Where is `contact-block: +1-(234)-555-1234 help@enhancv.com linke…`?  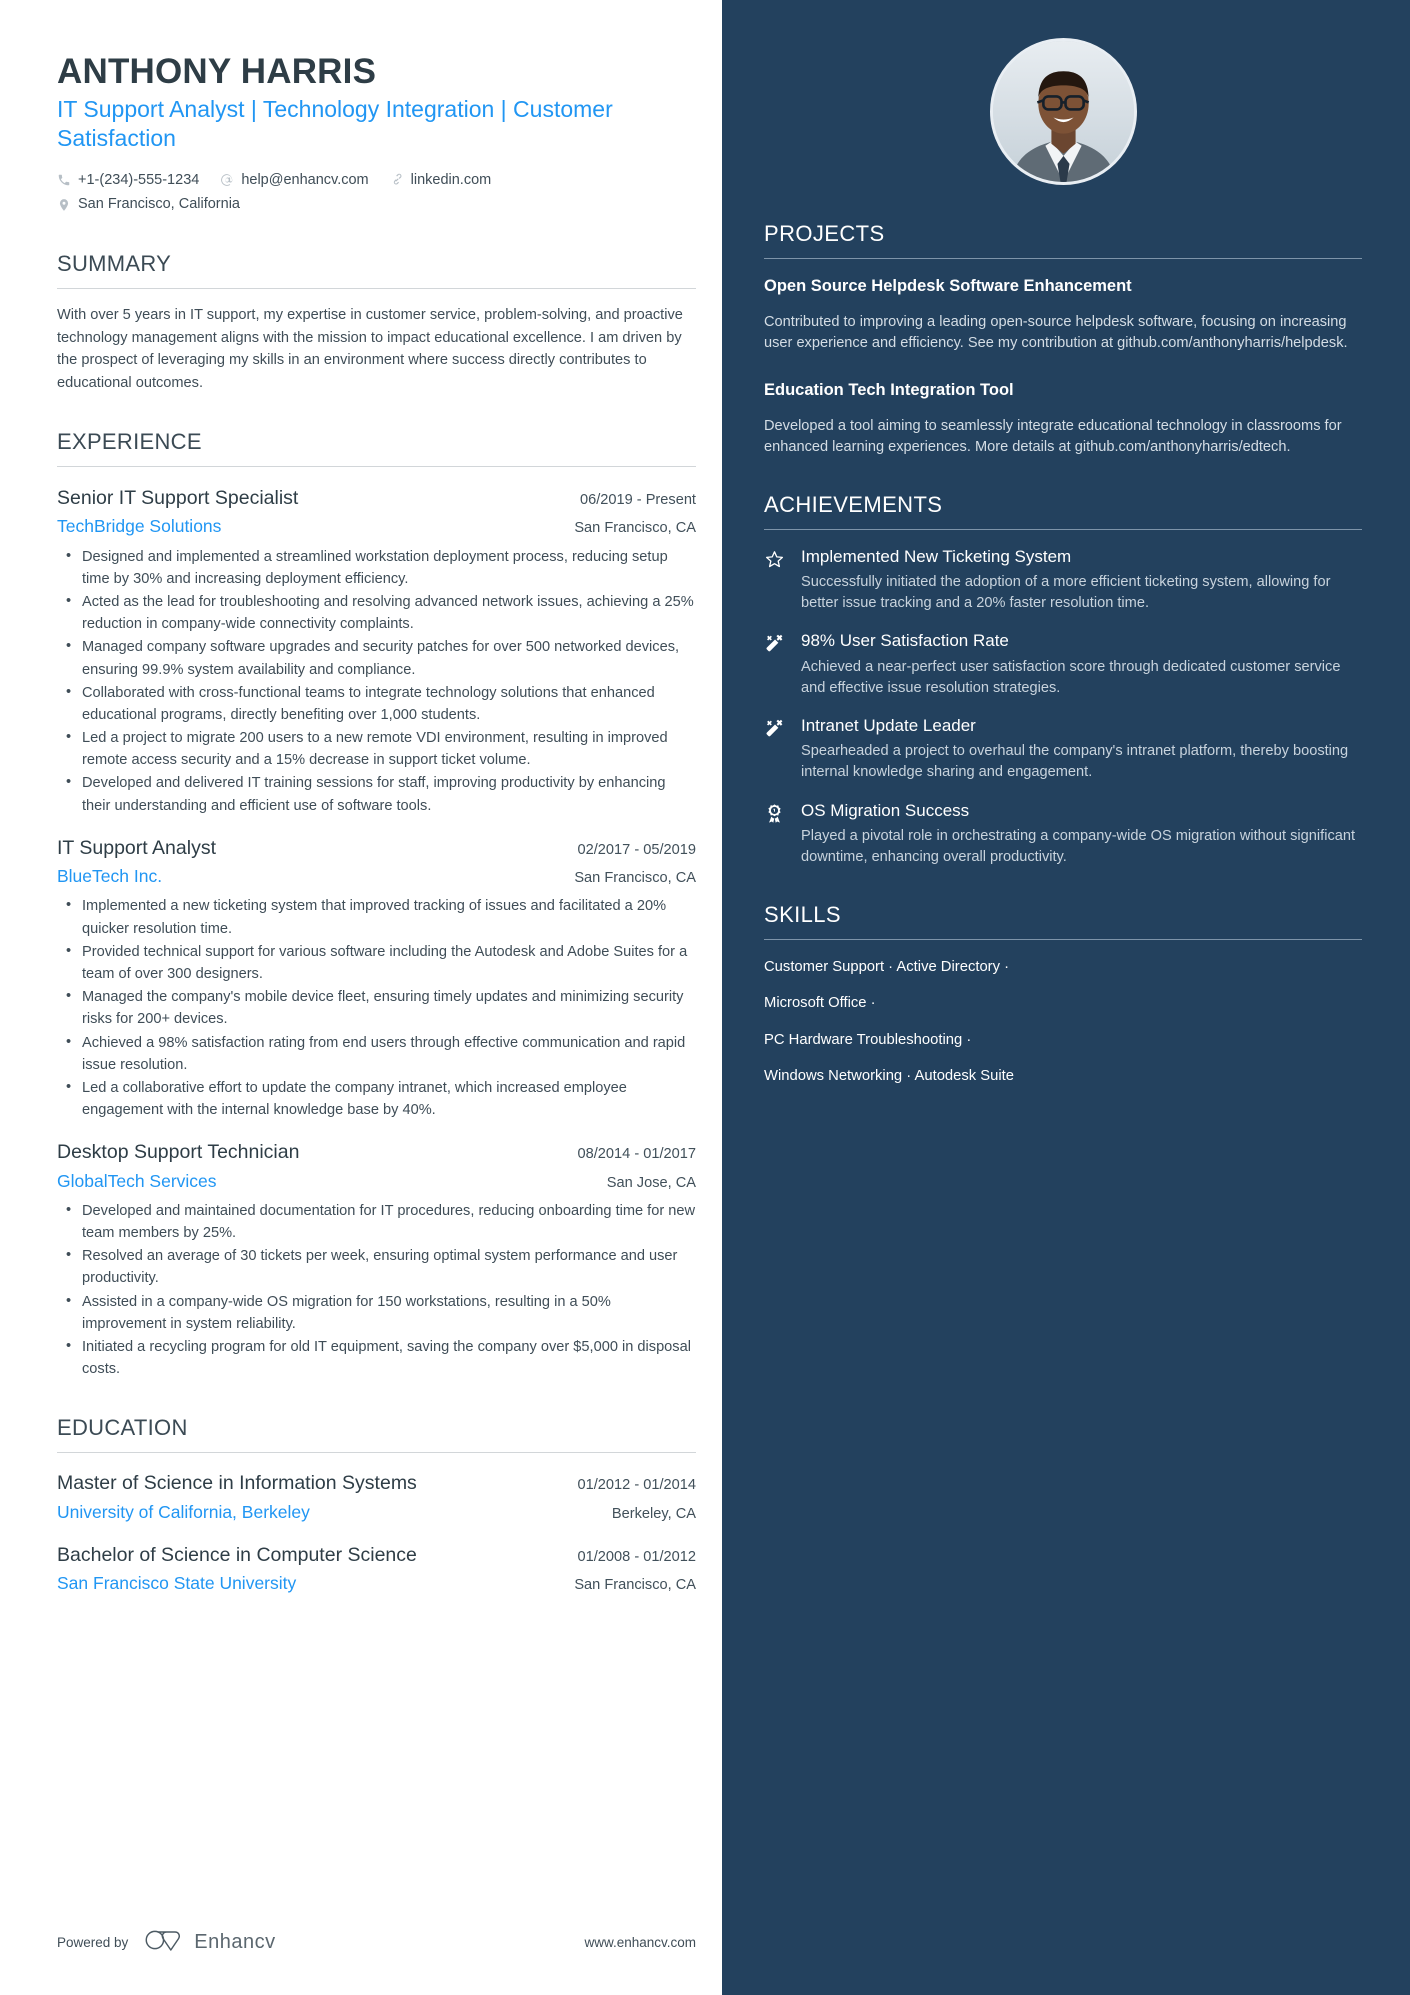
contact-block: +1-(234)-555-1234 help@enhancv.com linke… is located at coordinates (376, 193).